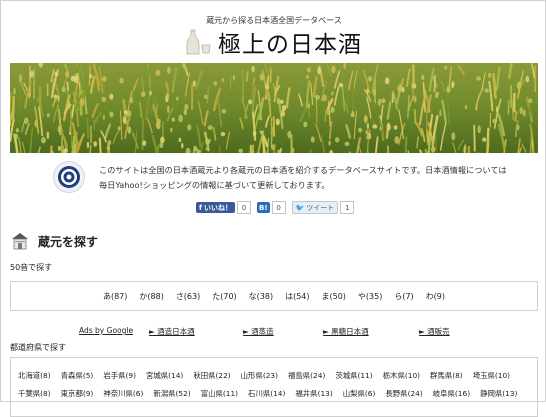 This screenshot has height=417, width=546. I want to click on kana-search-label: 50音で探す, so click(31, 267).